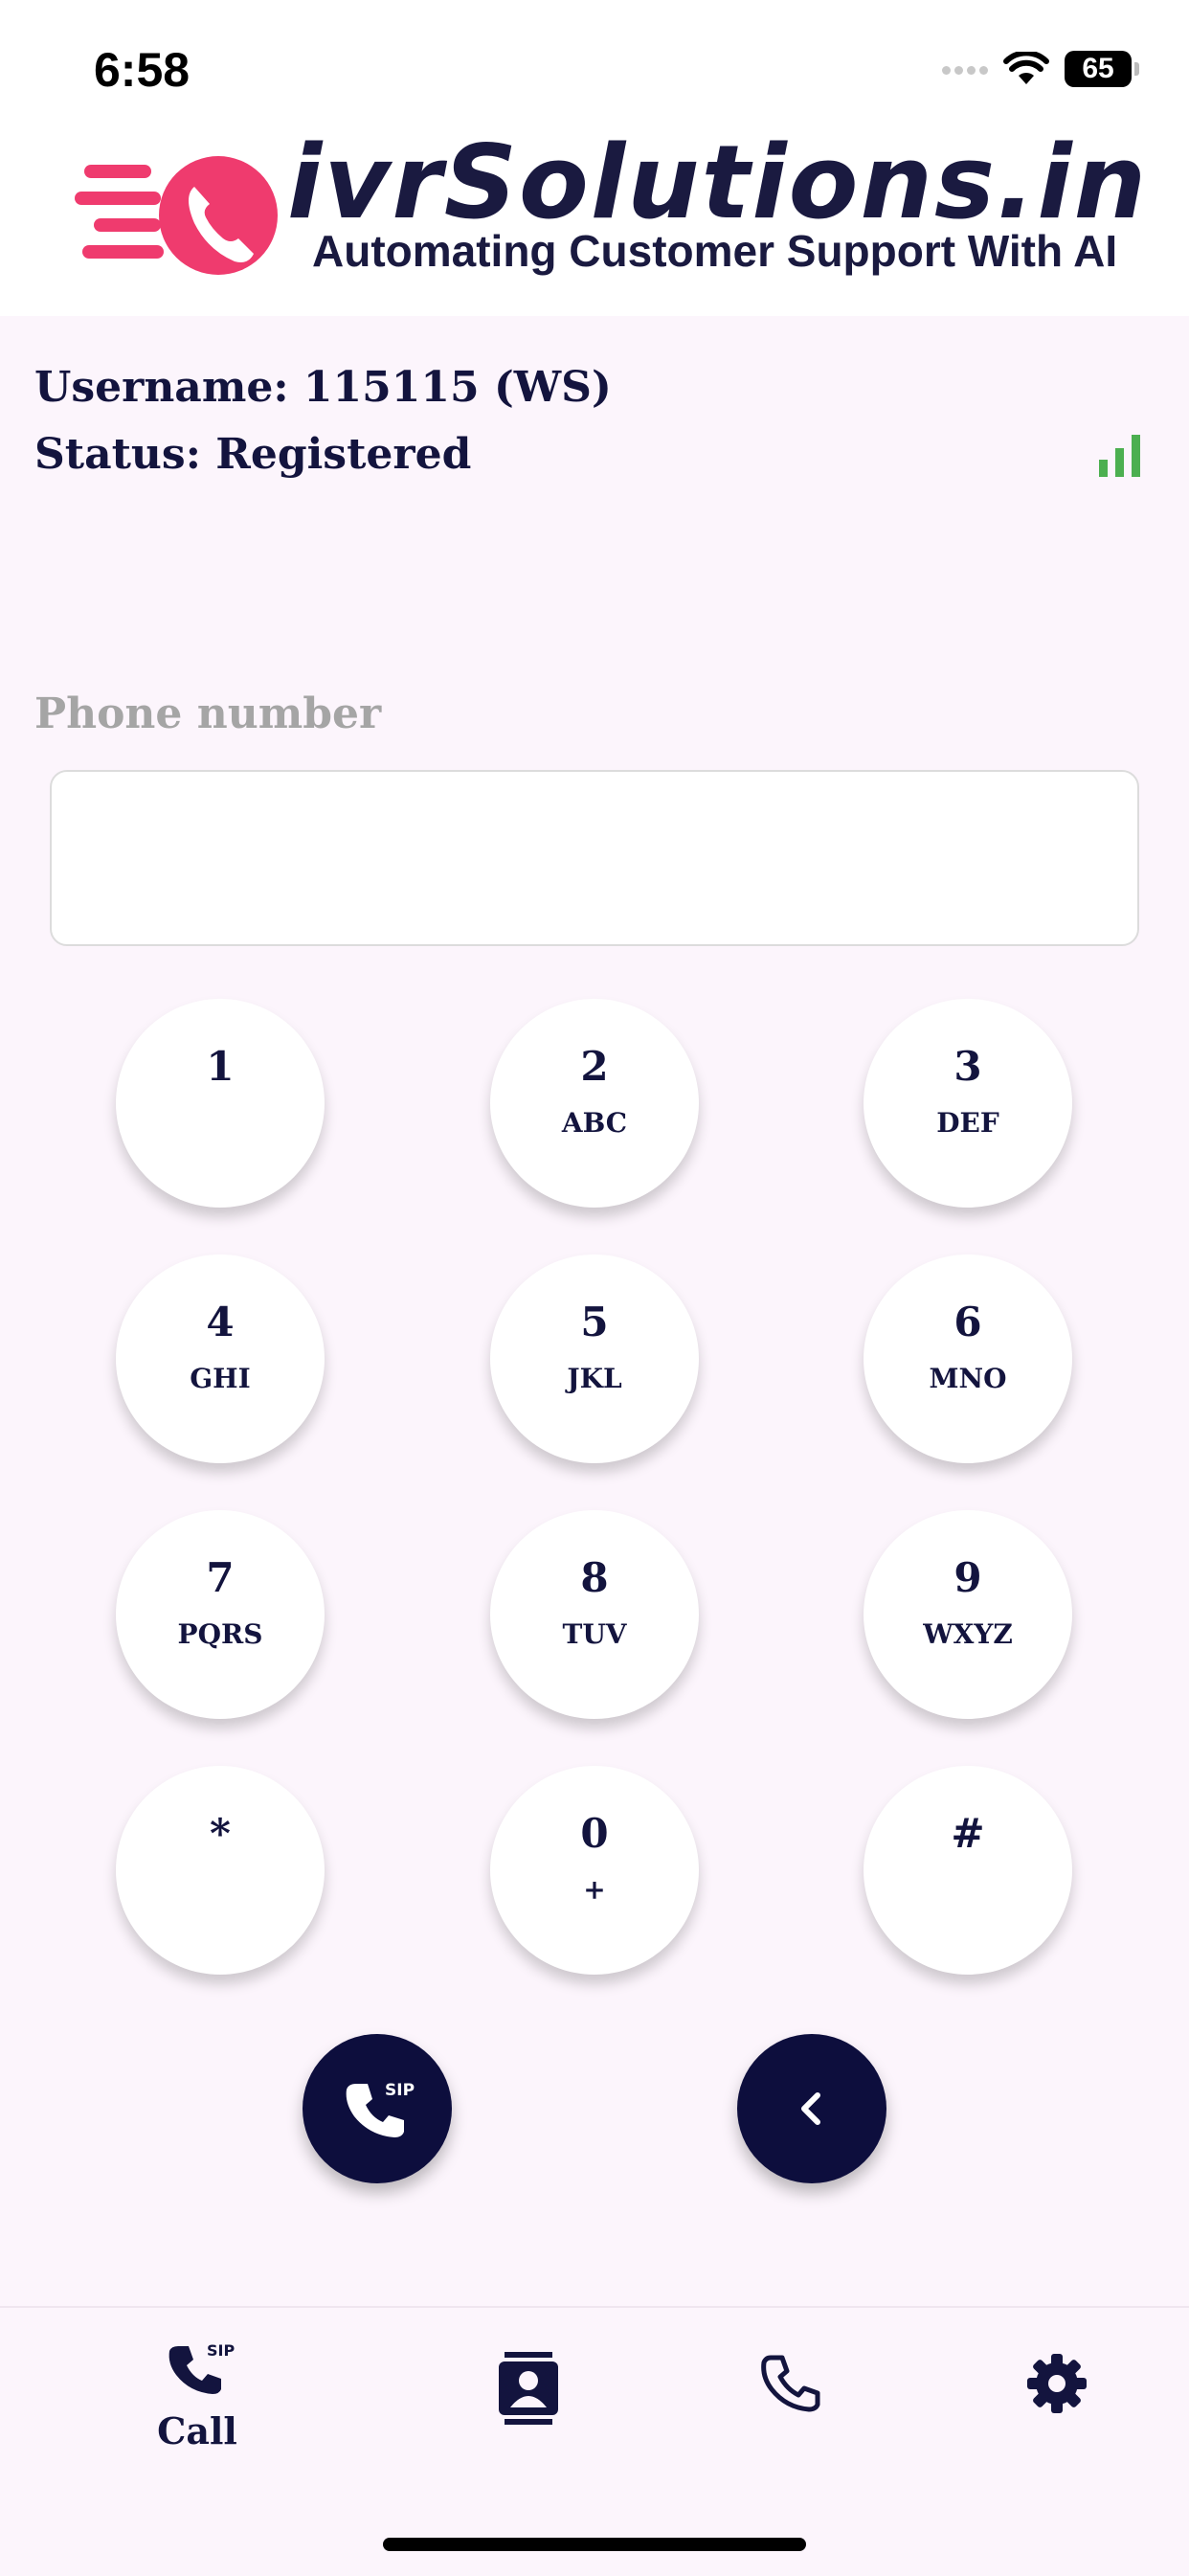 The width and height of the screenshot is (1189, 2576). Describe the element at coordinates (220, 1103) in the screenshot. I see `key-1: 1` at that location.